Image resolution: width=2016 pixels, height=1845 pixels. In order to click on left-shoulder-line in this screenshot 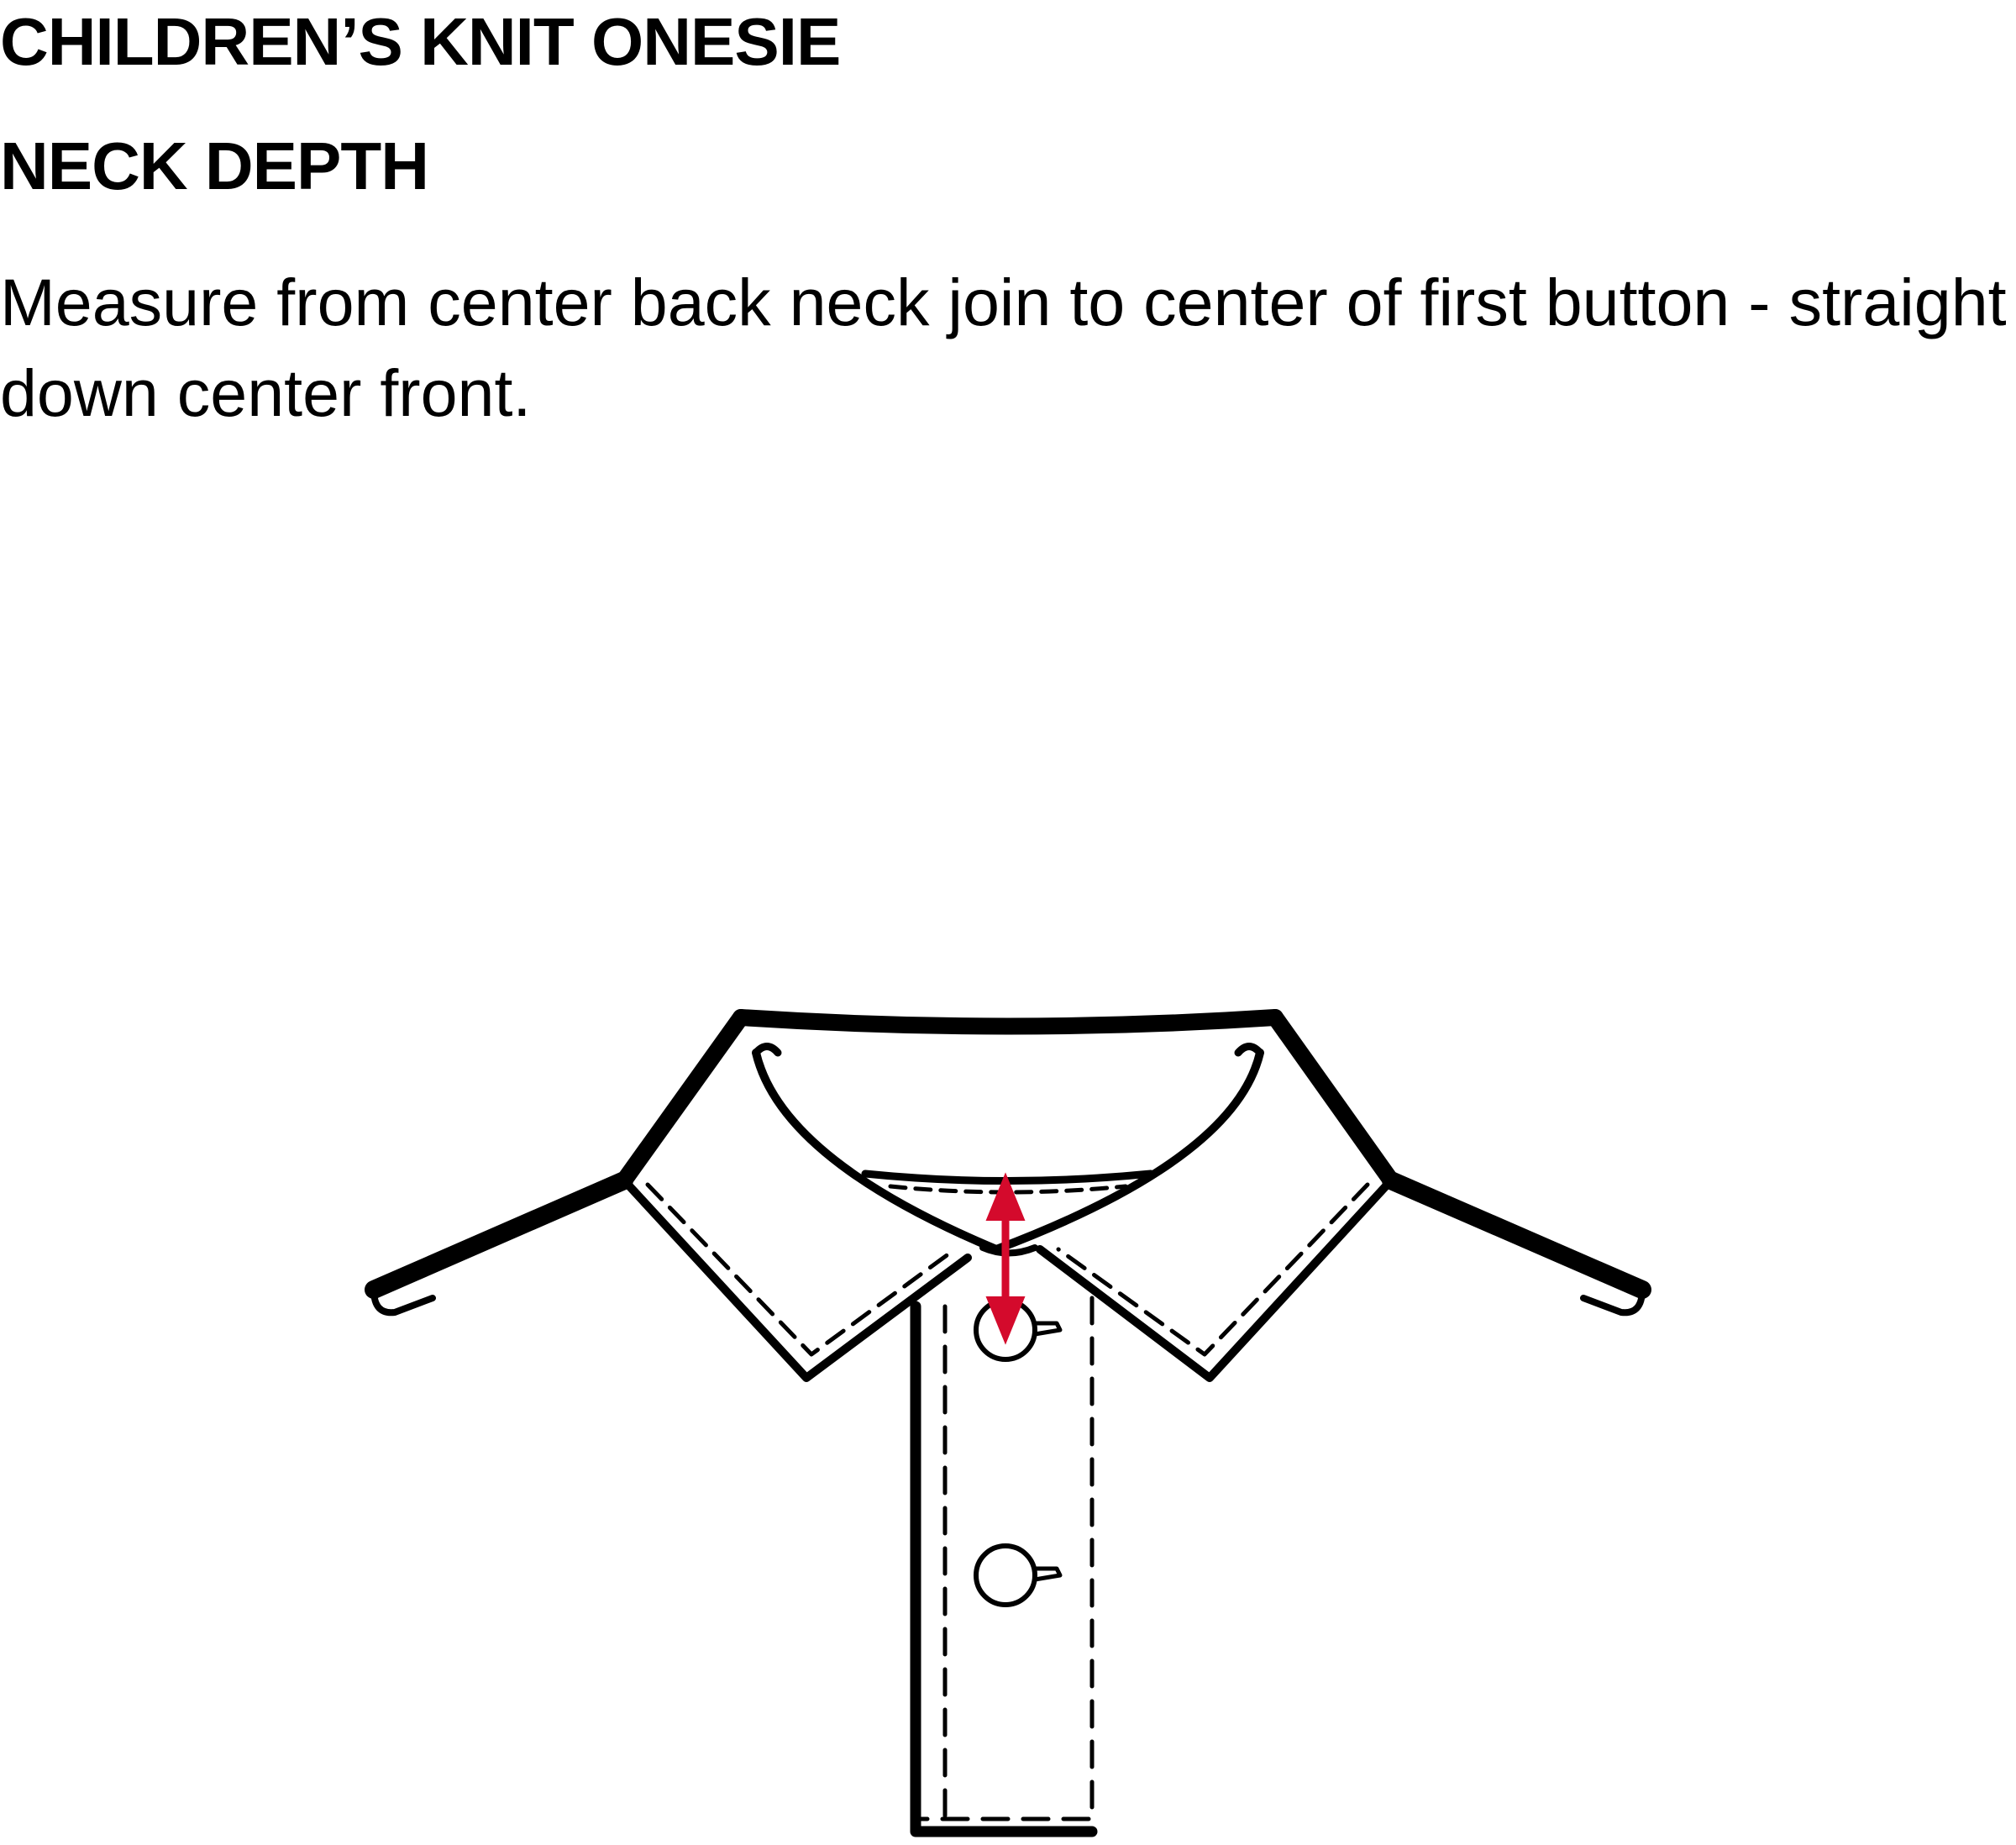, I will do `click(499, 1235)`.